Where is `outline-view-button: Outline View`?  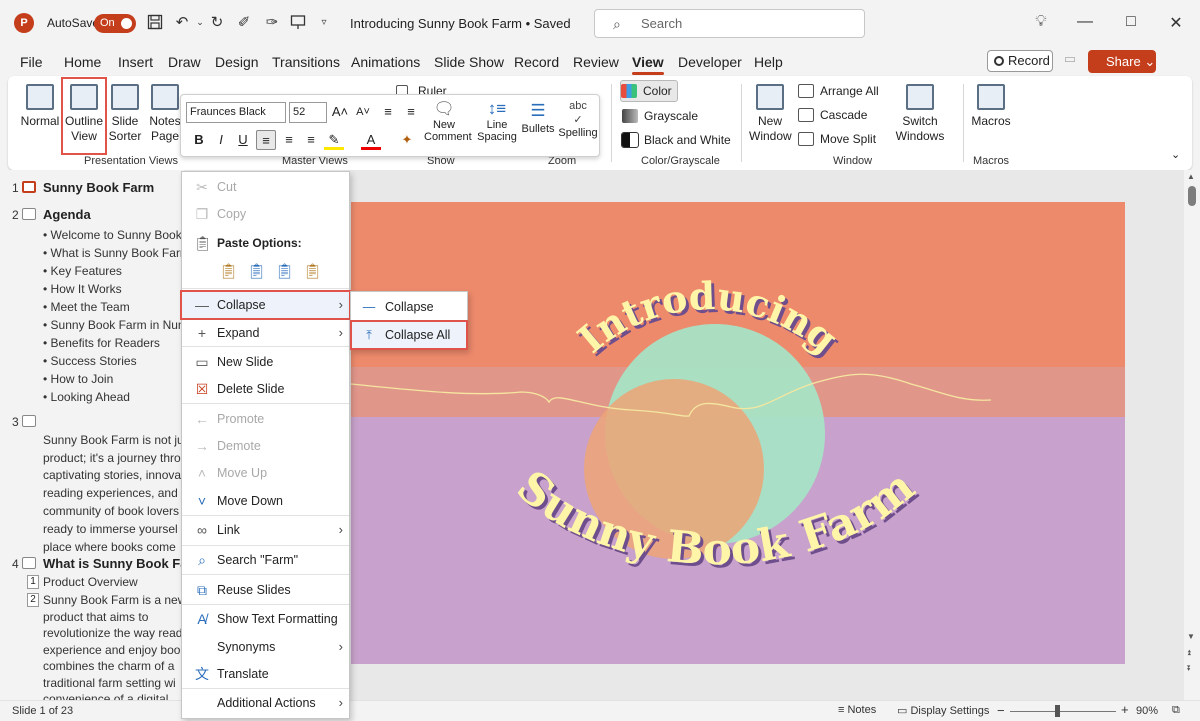 outline-view-button: Outline View is located at coordinates (84, 116).